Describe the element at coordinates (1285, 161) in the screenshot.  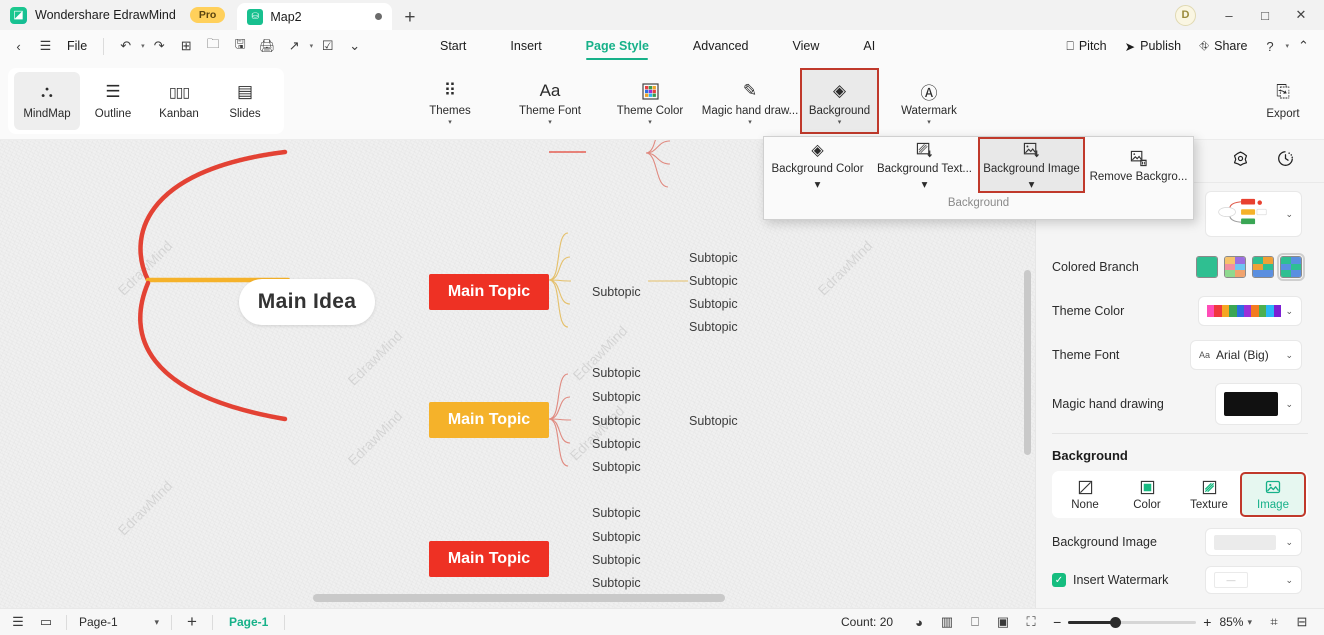
I see `history-clock-icon` at that location.